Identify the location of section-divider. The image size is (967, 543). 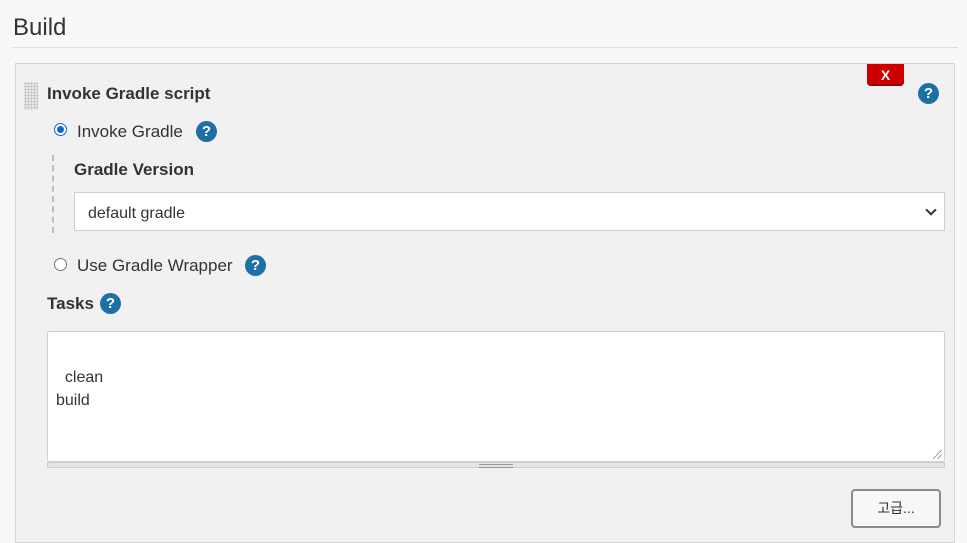
(485, 47).